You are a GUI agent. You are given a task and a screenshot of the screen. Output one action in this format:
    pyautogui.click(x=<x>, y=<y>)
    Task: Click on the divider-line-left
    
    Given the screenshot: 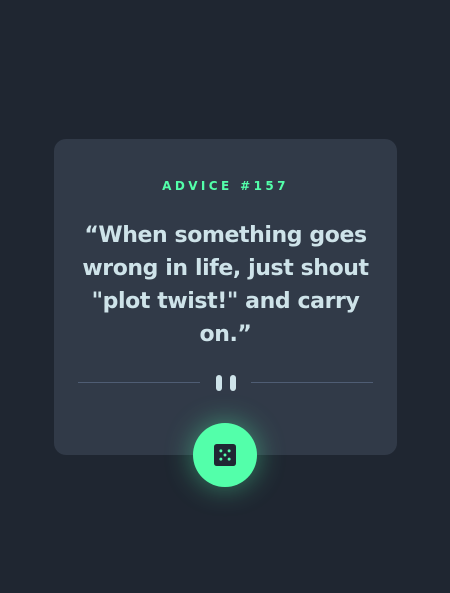 What is the action you would take?
    pyautogui.click(x=139, y=382)
    